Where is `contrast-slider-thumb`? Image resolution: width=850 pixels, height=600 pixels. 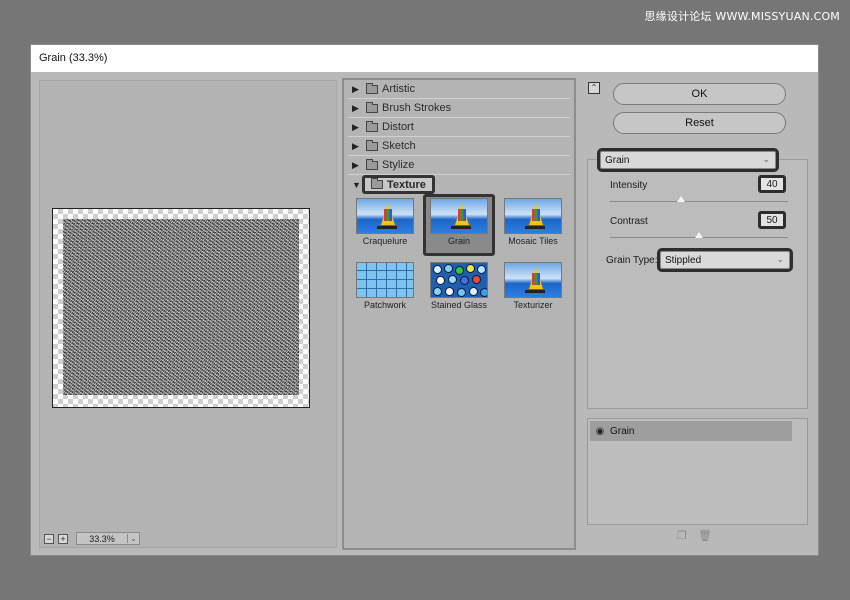
contrast-slider-thumb is located at coordinates (699, 235).